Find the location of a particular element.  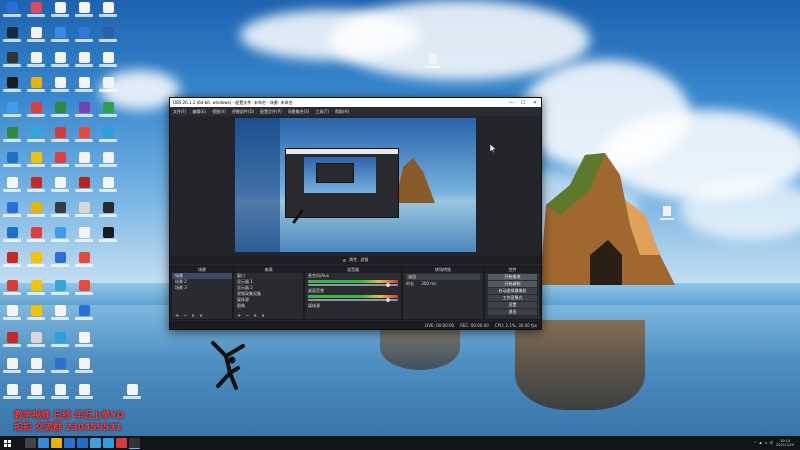

start-recording-button: 开始录制 is located at coordinates (512, 284).